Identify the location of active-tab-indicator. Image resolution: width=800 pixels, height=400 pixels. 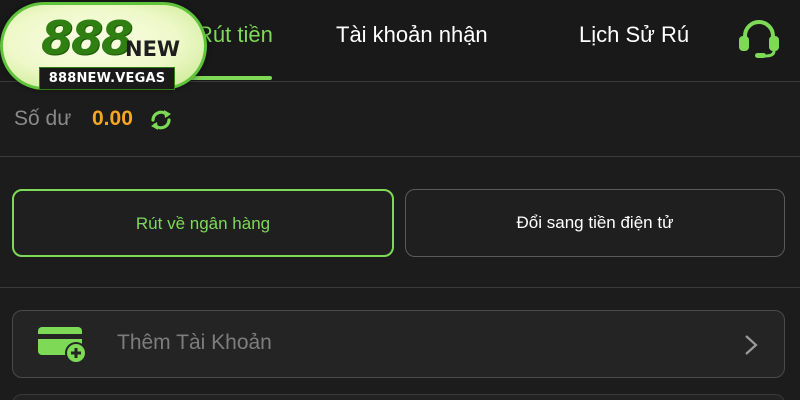
(227, 78).